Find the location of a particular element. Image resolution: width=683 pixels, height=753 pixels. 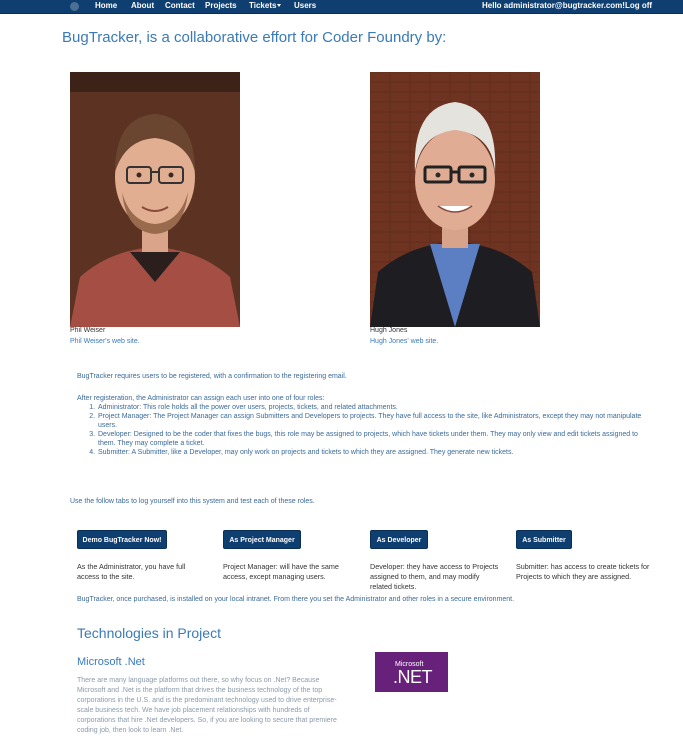

hugh-photo is located at coordinates (455, 199).